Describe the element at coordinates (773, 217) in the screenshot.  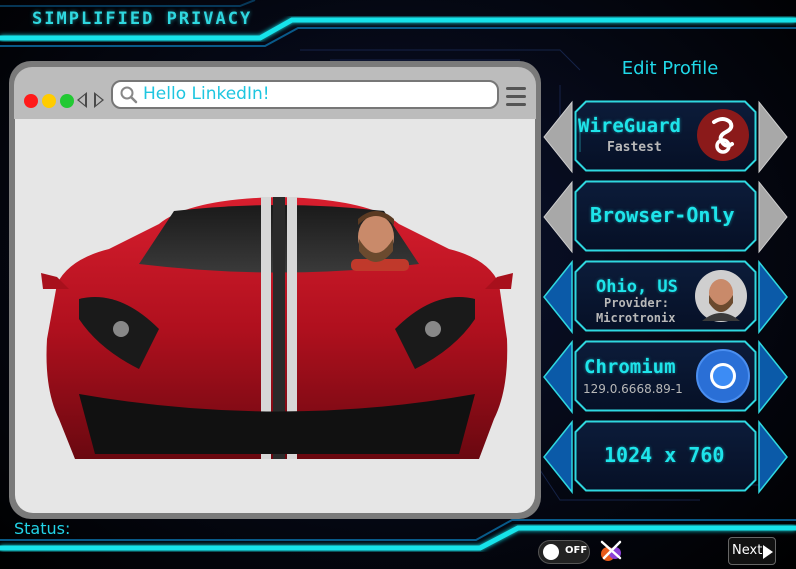
I see `next-mode-arrow-icon` at that location.